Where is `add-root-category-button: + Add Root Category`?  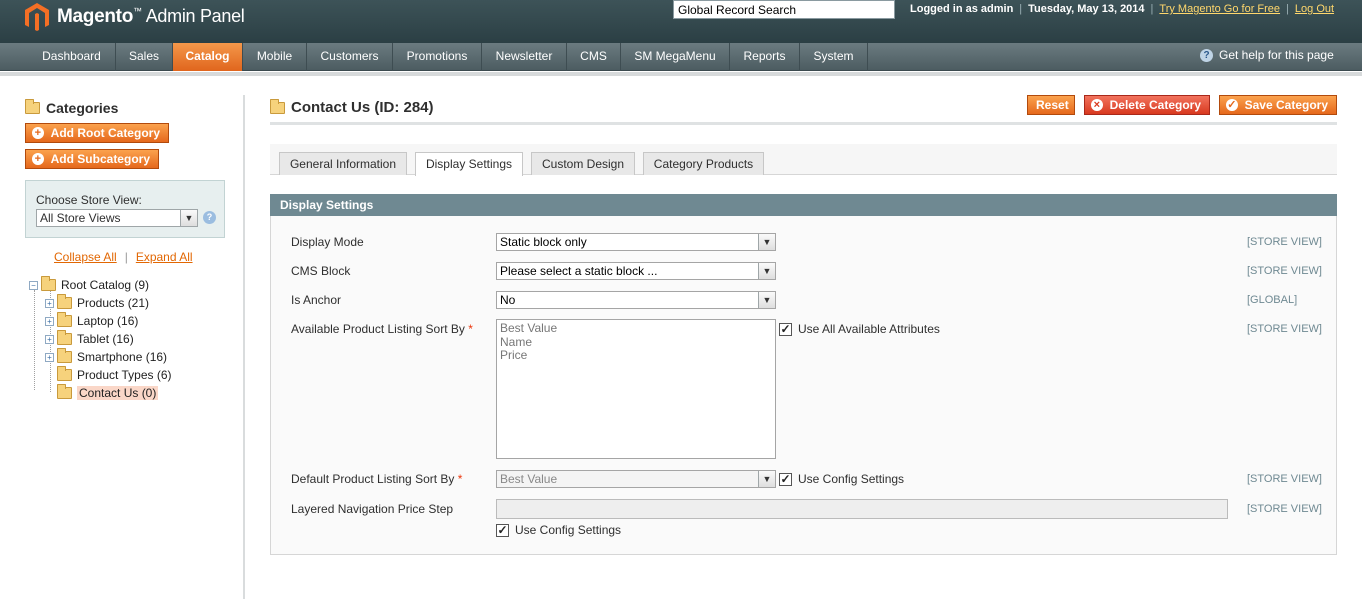 add-root-category-button: + Add Root Category is located at coordinates (97, 133).